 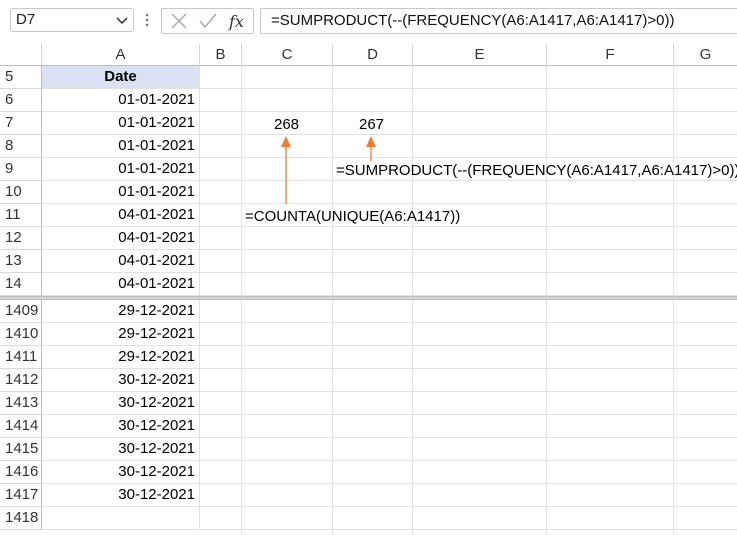 I want to click on row-header: 1411, so click(x=21, y=357).